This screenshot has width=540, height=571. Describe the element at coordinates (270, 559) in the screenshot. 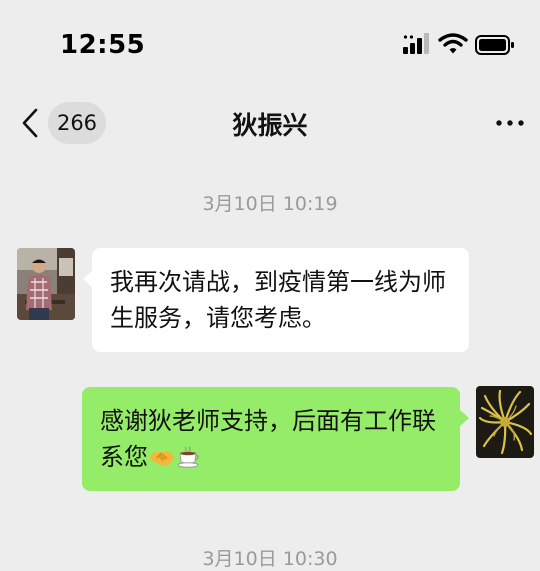

I see `message-timestamp: 3月10日 10:30` at that location.